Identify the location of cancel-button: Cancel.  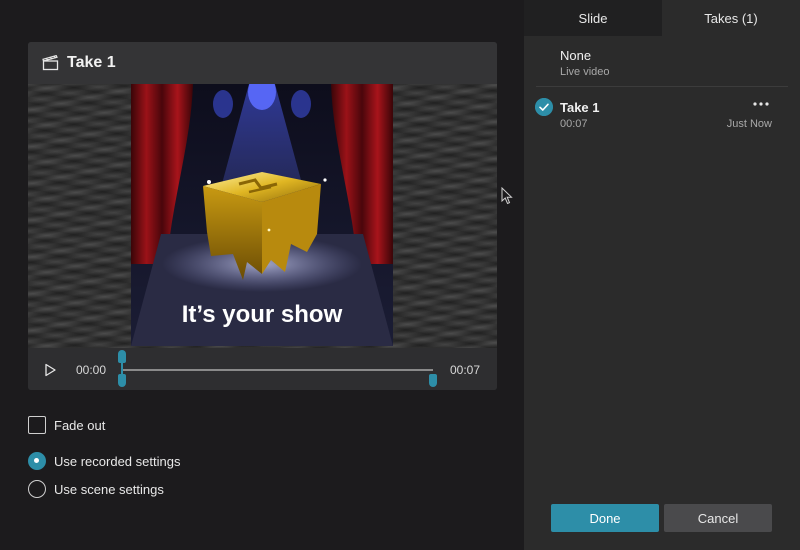
(718, 518).